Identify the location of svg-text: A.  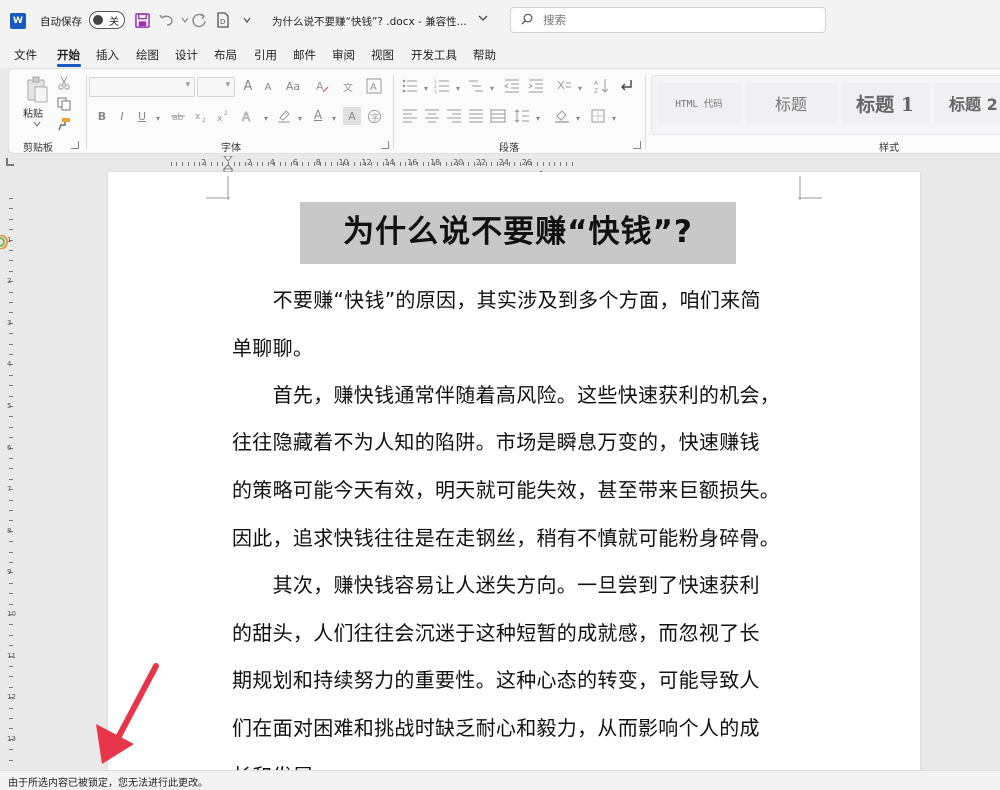
(373, 87).